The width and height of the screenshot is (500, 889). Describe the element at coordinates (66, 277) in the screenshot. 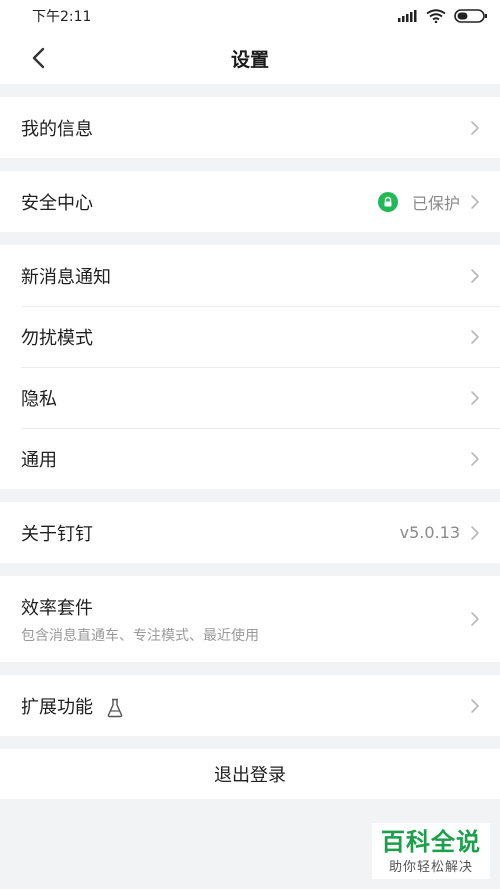

I see `row-label: 新消息通知` at that location.